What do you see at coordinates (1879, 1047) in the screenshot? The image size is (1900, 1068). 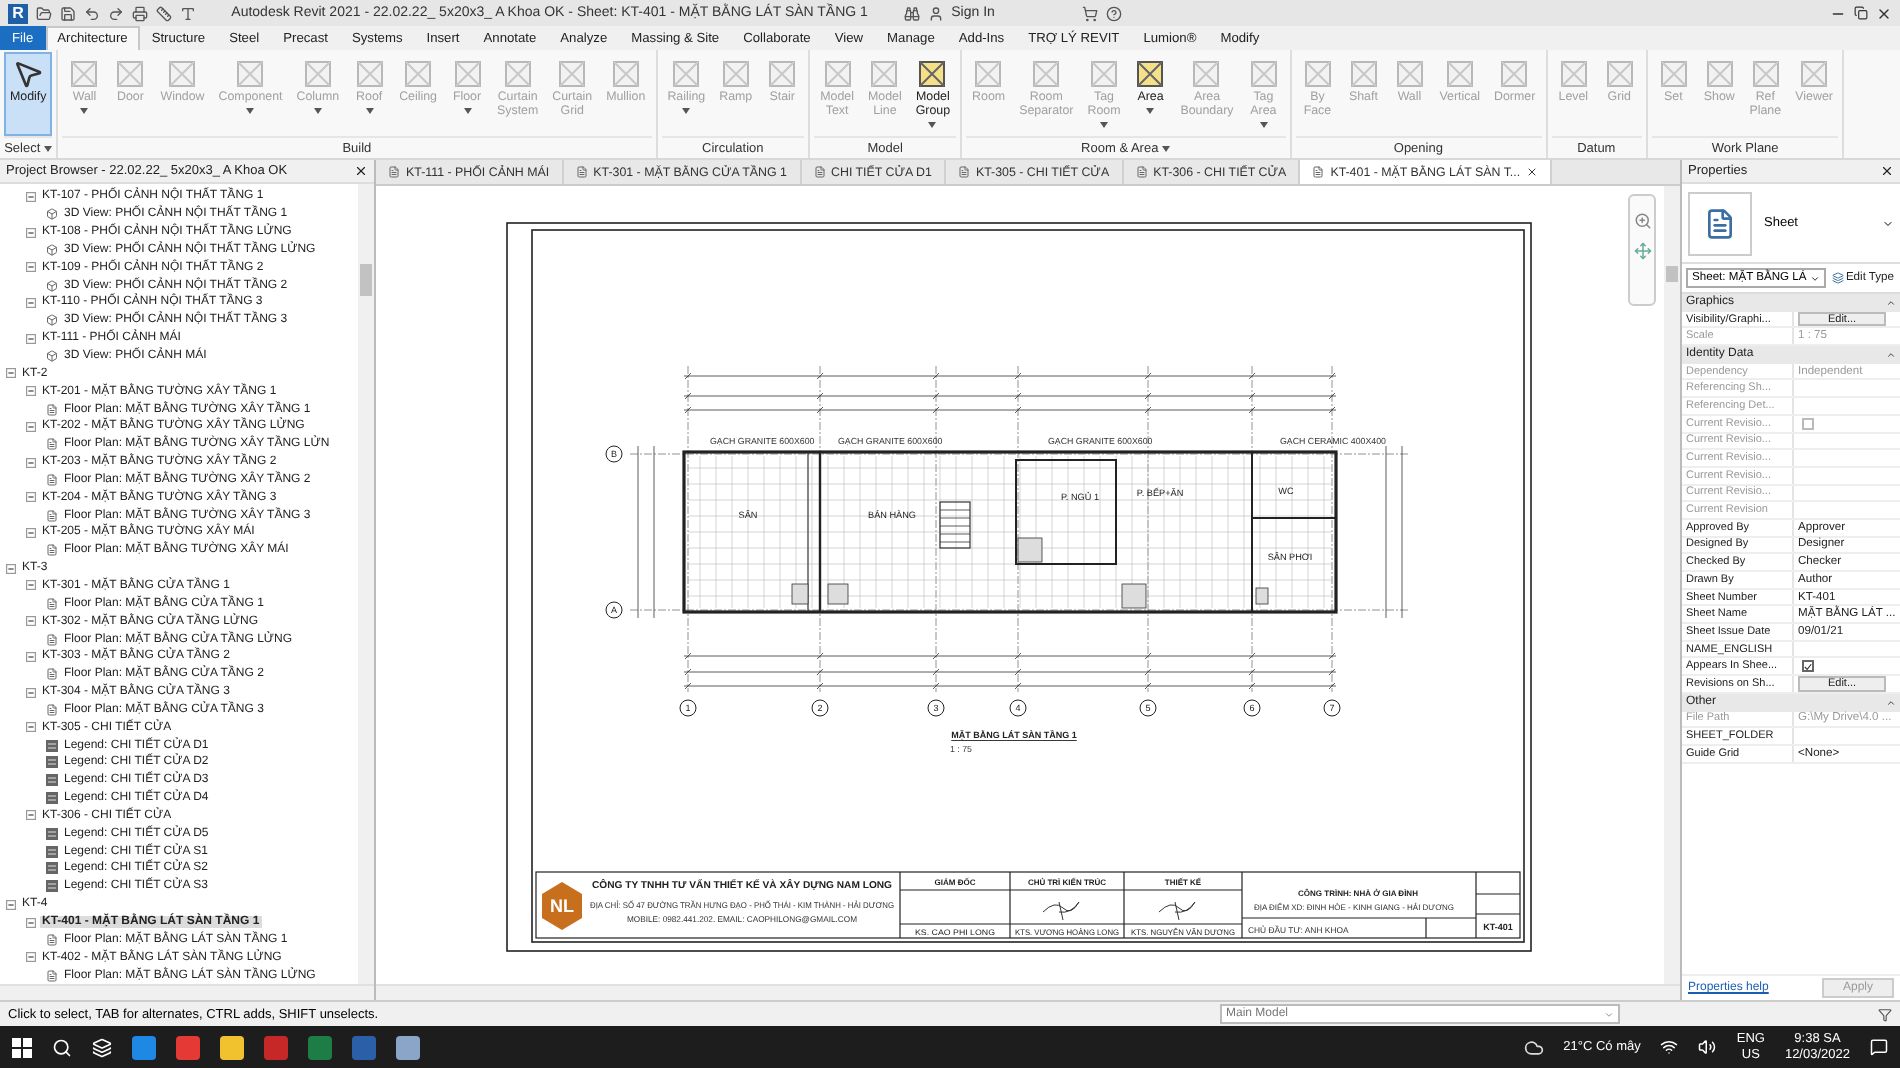 I see `notification-icon` at bounding box center [1879, 1047].